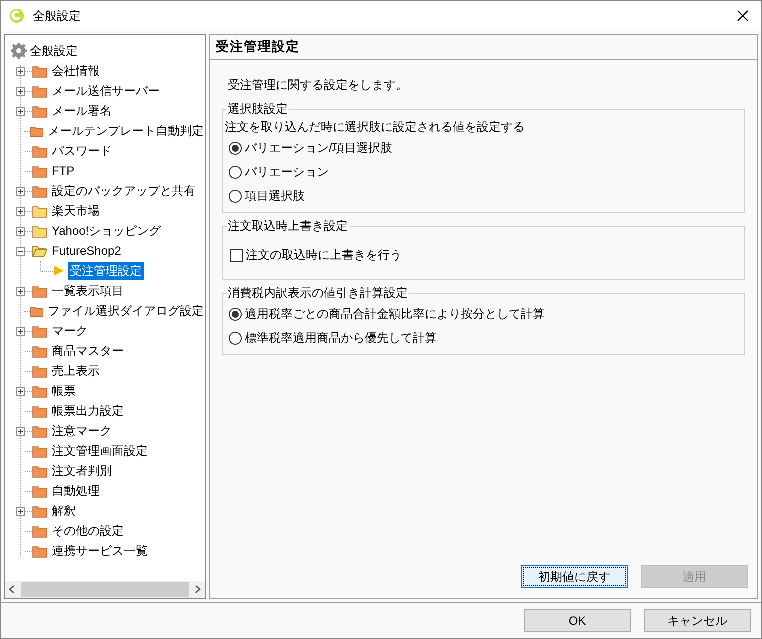  I want to click on app-logo-icon, so click(17, 16).